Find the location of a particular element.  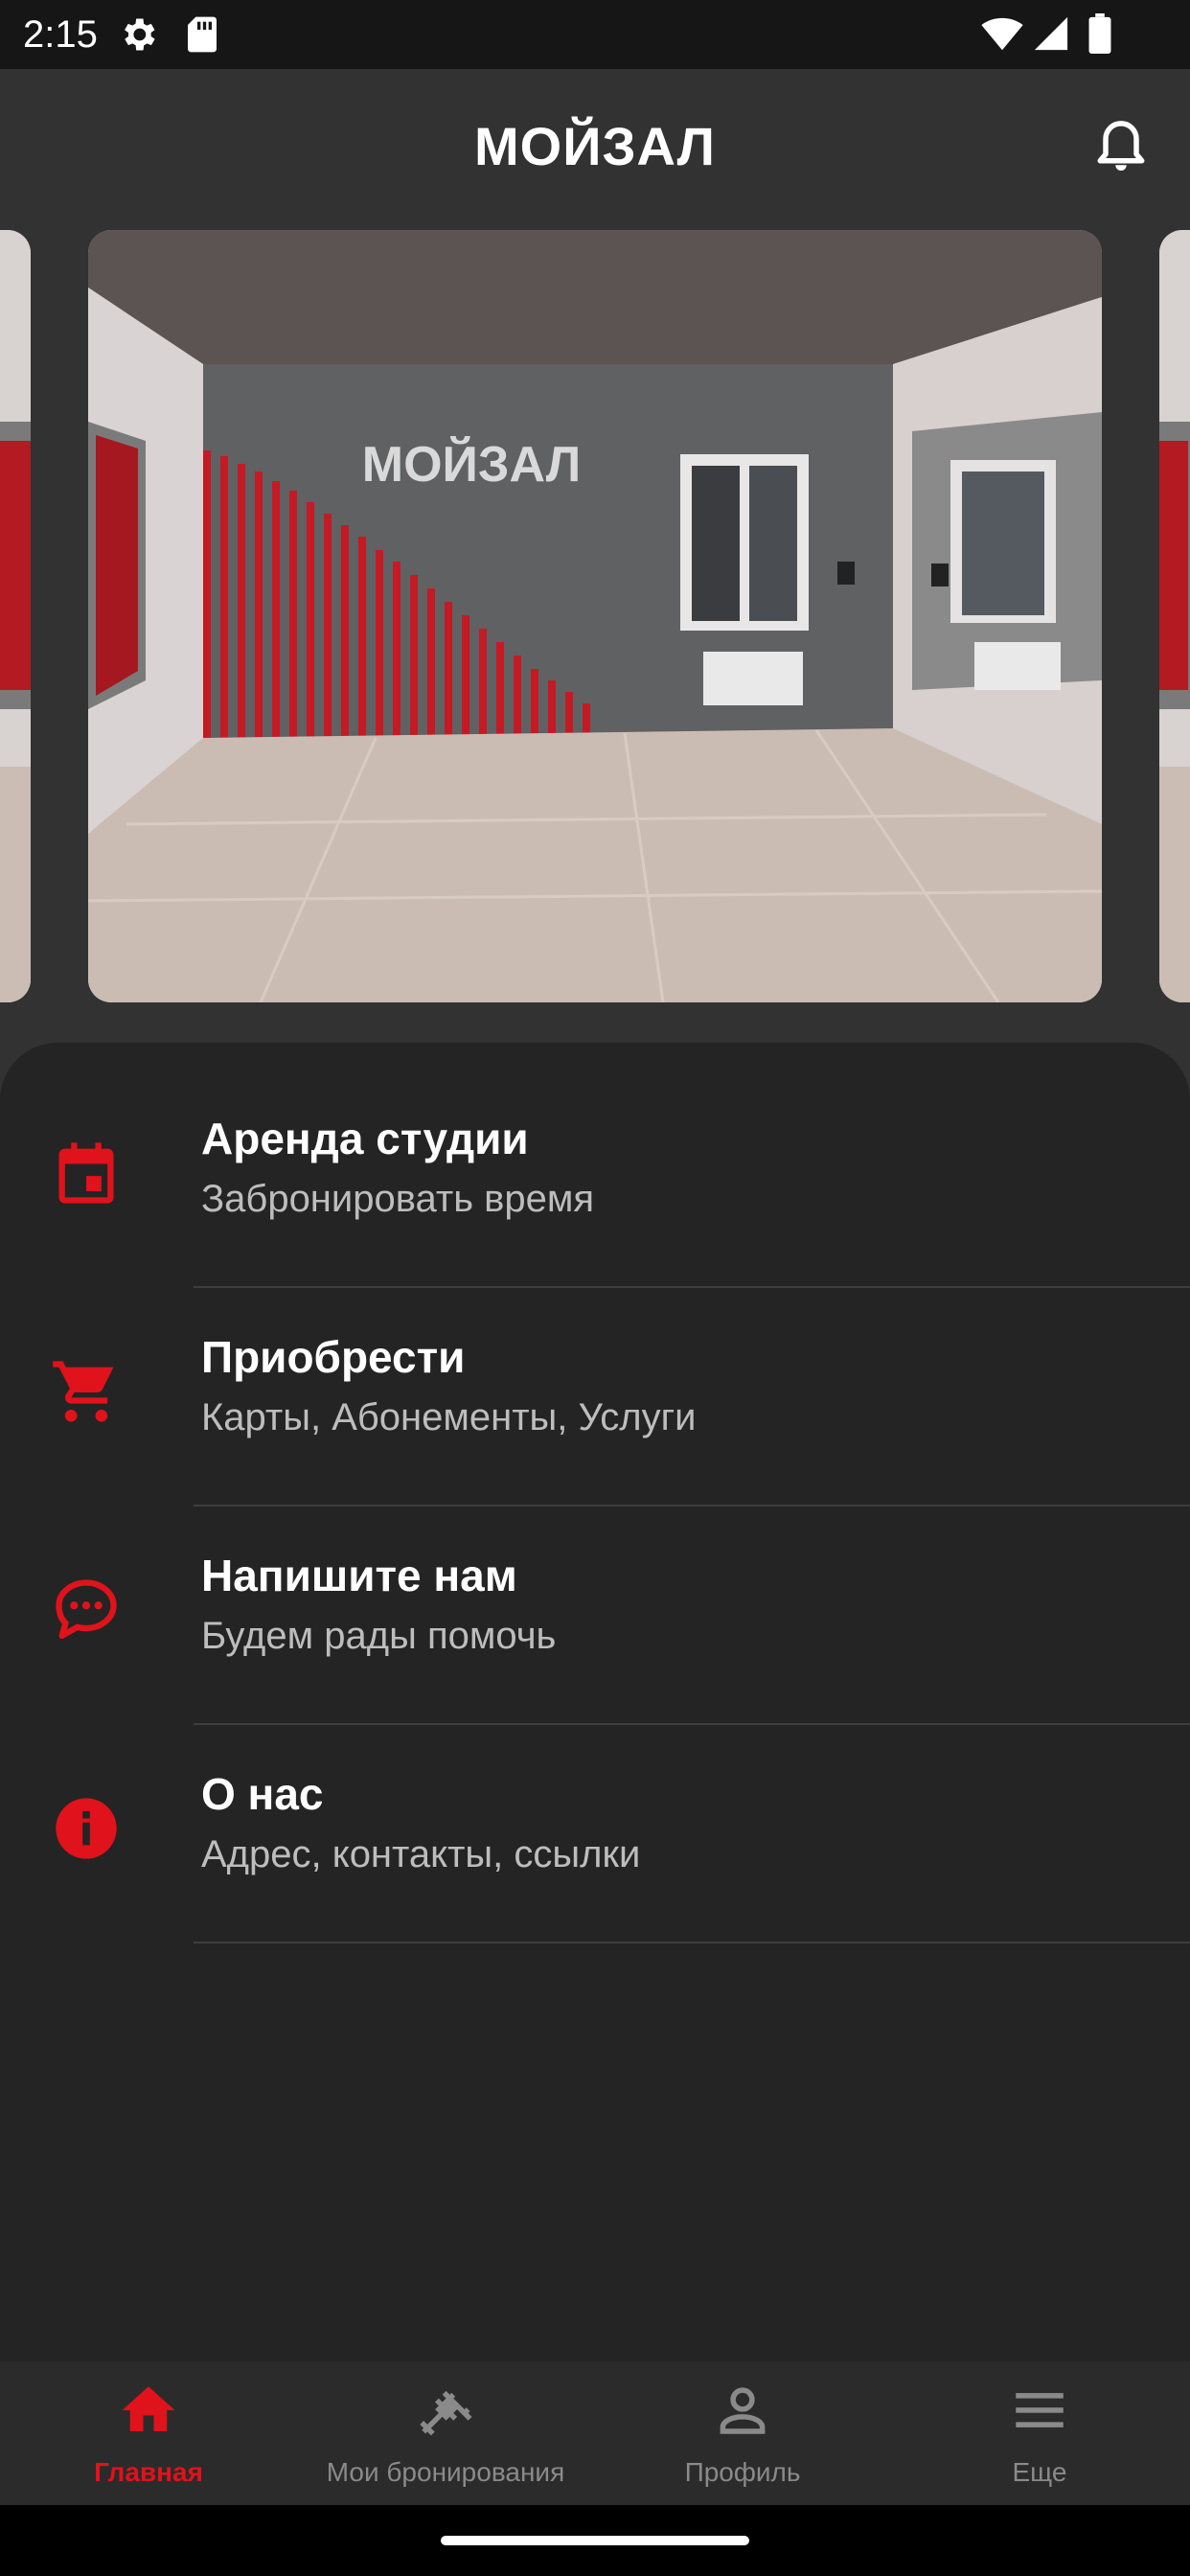

gear-icon is located at coordinates (140, 34).